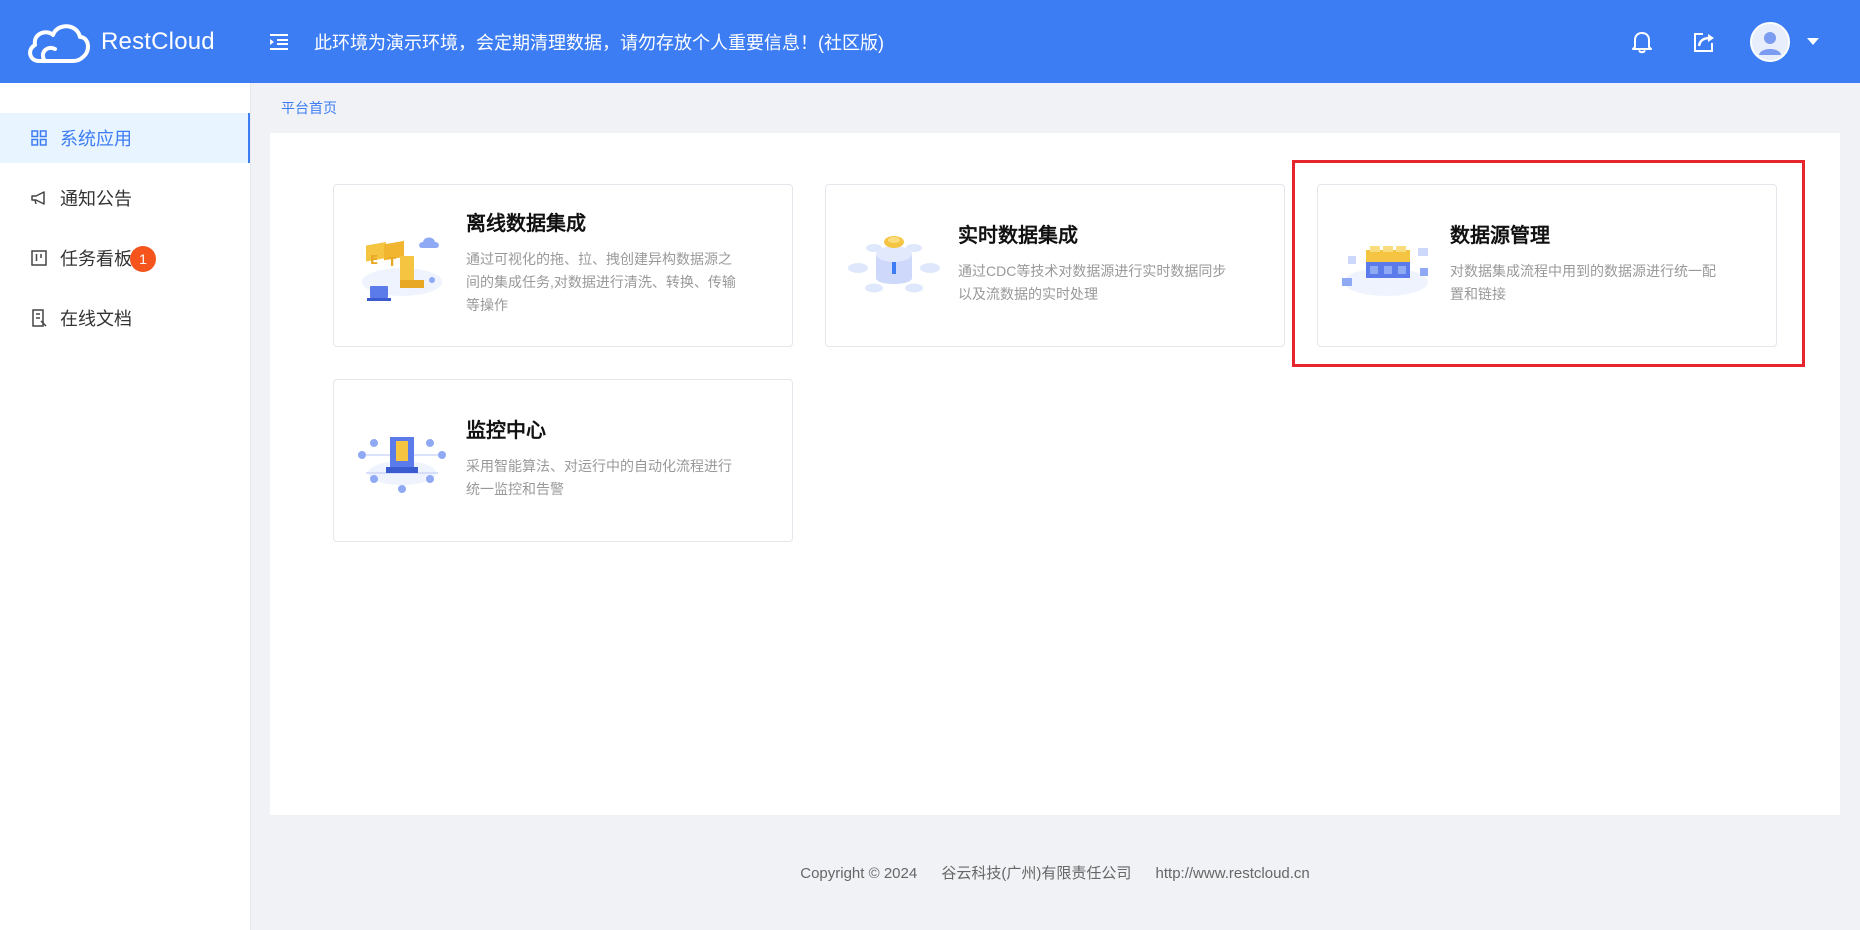 This screenshot has width=1860, height=930. Describe the element at coordinates (506, 431) in the screenshot. I see `card-title: 监控中心` at that location.